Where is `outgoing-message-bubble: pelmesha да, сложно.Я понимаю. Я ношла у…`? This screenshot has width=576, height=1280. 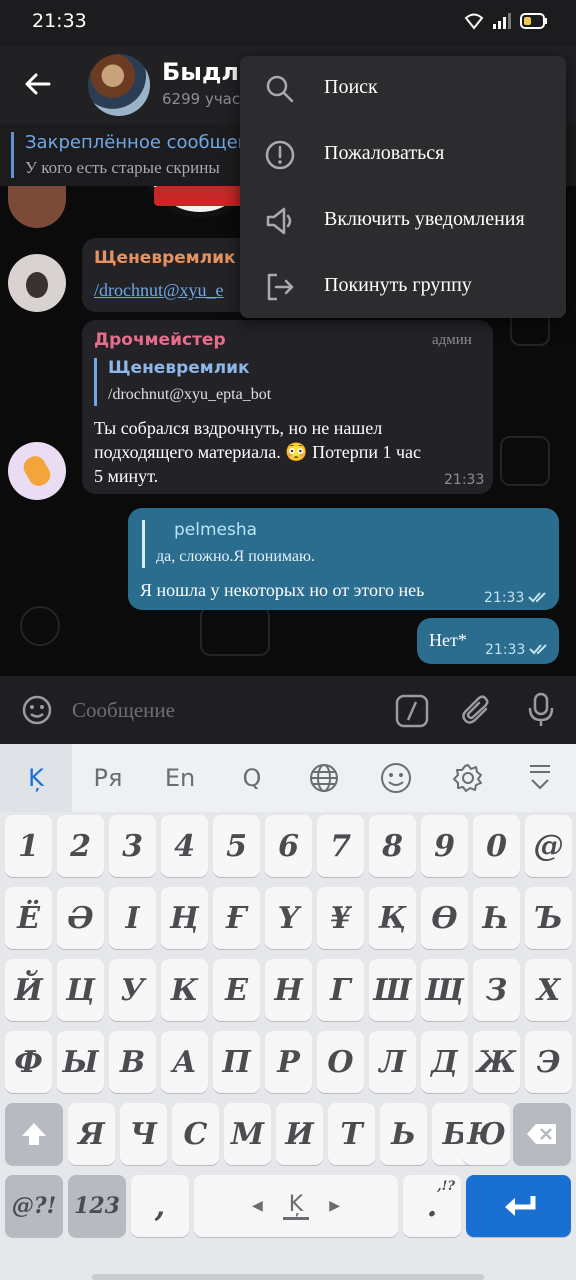 outgoing-message-bubble: pelmesha да, сложно.Я понимаю. Я ношла у… is located at coordinates (343, 559).